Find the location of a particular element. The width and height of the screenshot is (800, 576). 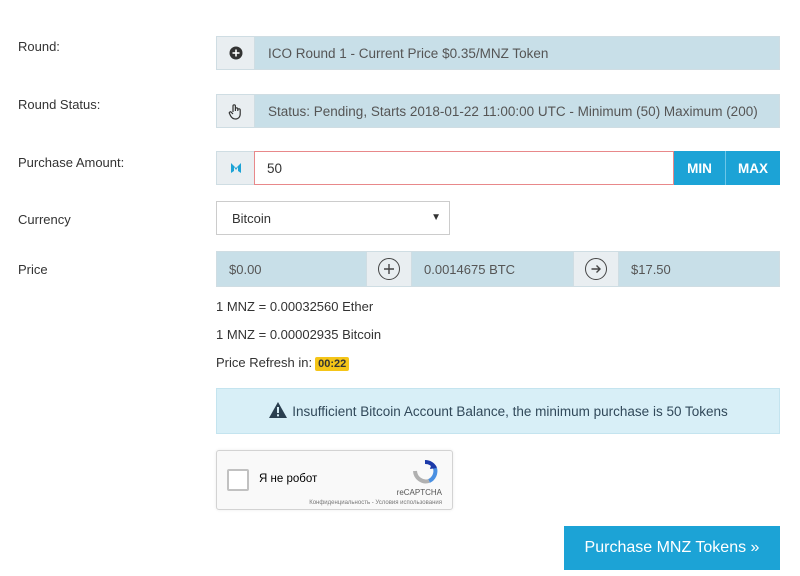

hand-pointer-icon is located at coordinates (236, 111).